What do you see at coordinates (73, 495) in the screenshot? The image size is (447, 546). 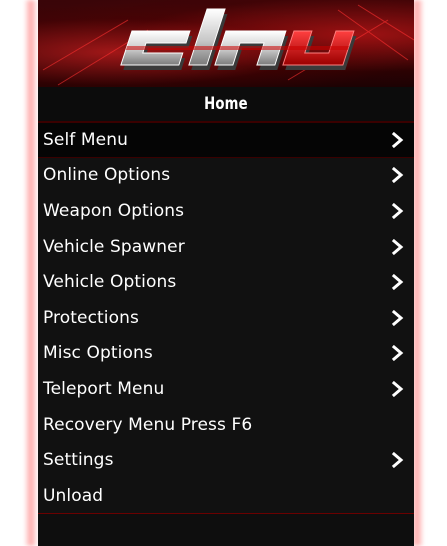 I see `menu-item-label: Unload` at bounding box center [73, 495].